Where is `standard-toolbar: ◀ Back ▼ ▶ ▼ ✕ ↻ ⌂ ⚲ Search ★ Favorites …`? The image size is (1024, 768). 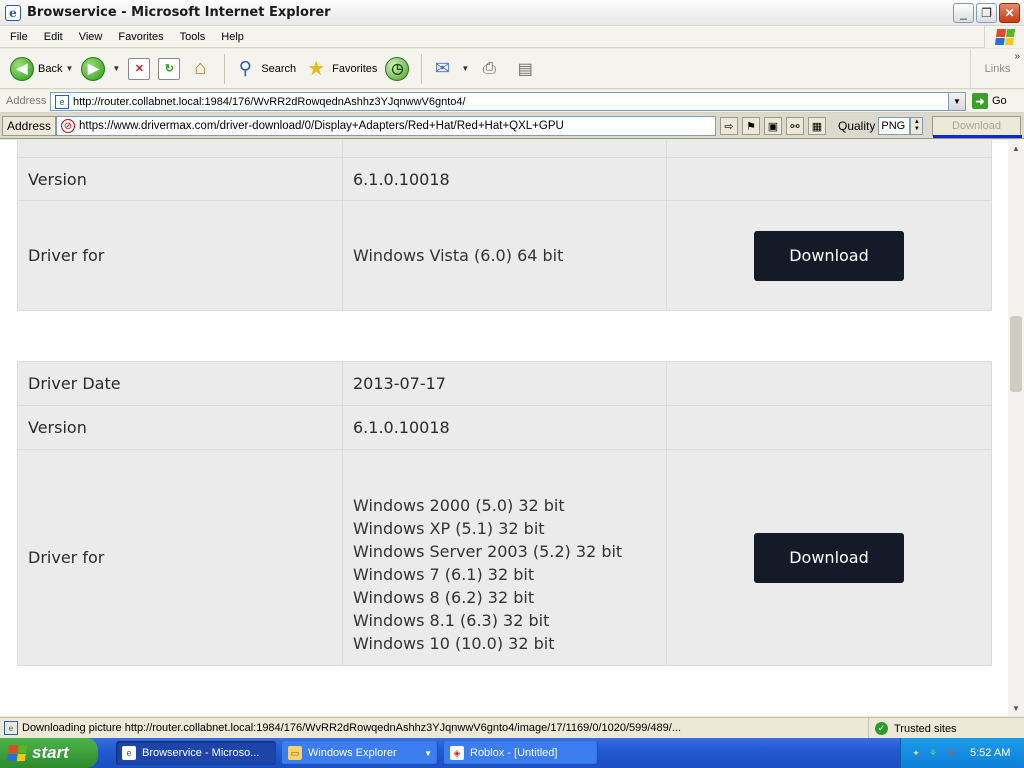 standard-toolbar: ◀ Back ▼ ▶ ▼ ✕ ↻ ⌂ ⚲ Search ★ Favorites … is located at coordinates (512, 69).